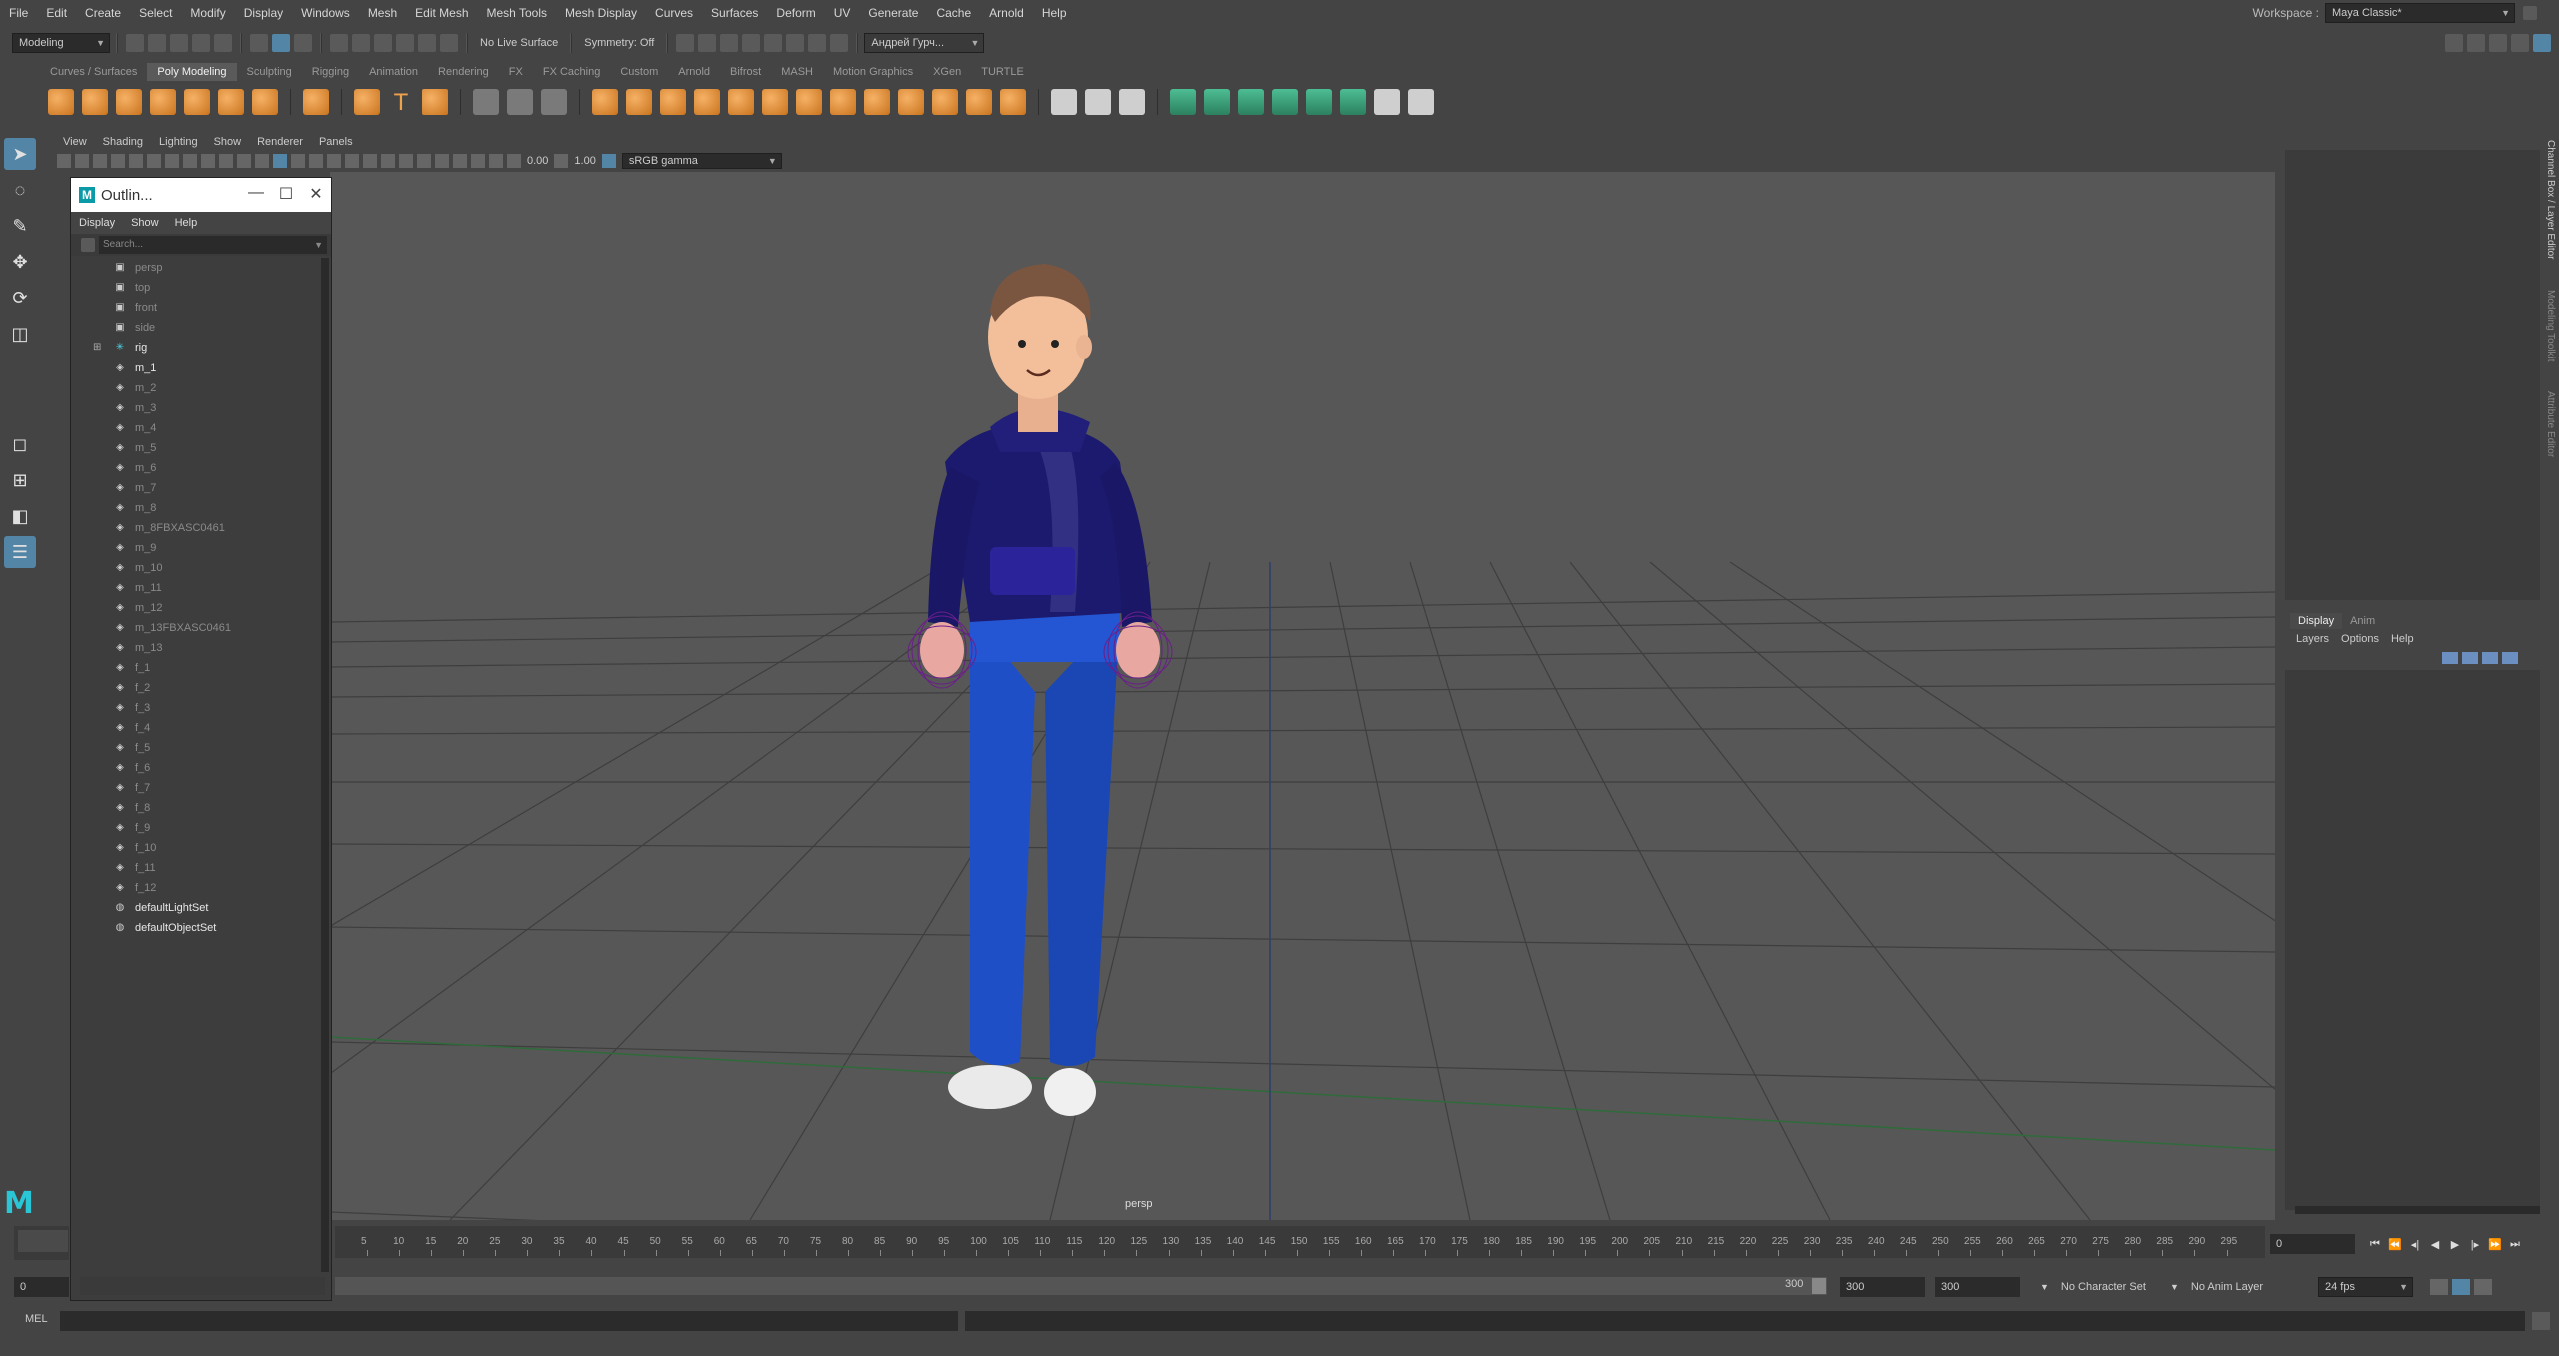 This screenshot has width=2559, height=1356. Describe the element at coordinates (509, 1321) in the screenshot. I see `command-input` at that location.